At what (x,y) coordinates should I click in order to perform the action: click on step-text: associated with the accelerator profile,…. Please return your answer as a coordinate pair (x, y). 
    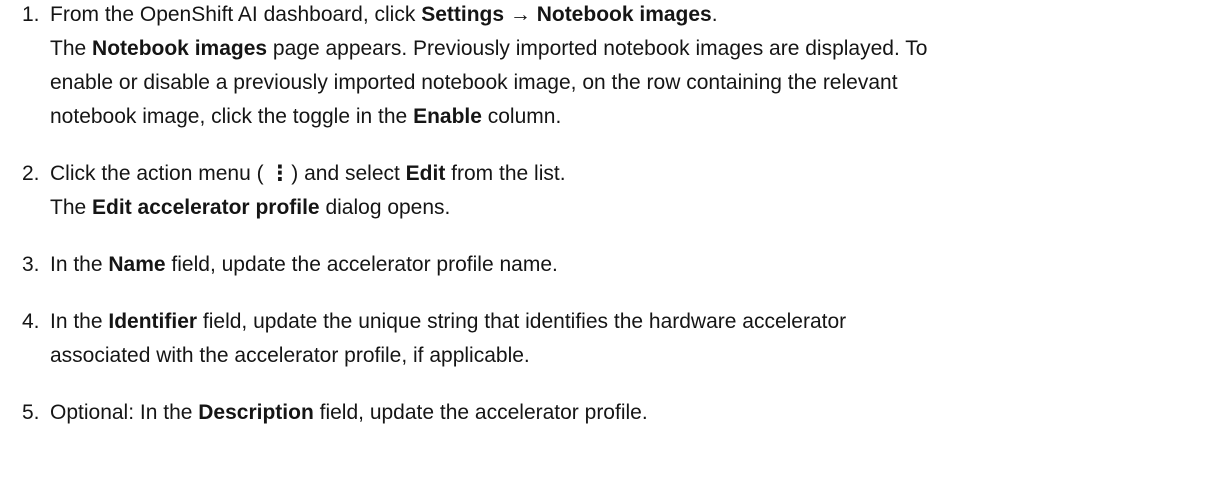
    Looking at the image, I should click on (290, 355).